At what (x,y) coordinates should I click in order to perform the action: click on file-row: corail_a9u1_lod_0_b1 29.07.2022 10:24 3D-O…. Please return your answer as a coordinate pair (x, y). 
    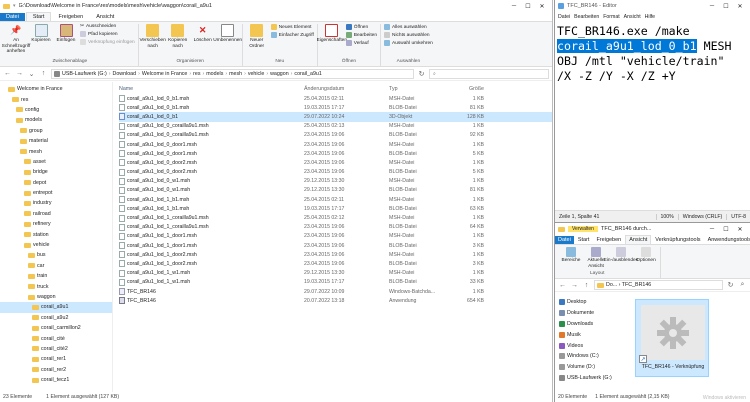
    Looking at the image, I should click on (335, 117).